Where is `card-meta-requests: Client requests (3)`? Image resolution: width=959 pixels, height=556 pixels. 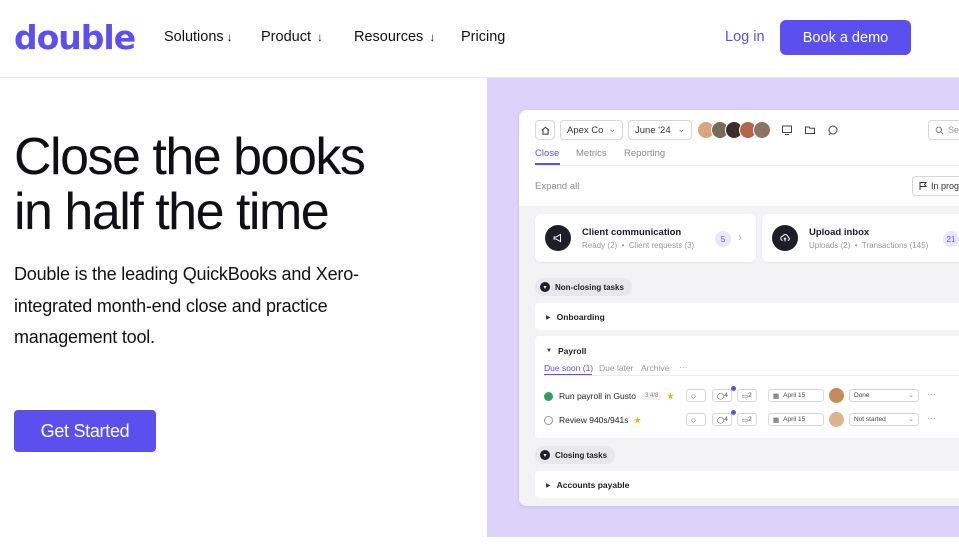
card-meta-requests: Client requests (3) is located at coordinates (661, 245).